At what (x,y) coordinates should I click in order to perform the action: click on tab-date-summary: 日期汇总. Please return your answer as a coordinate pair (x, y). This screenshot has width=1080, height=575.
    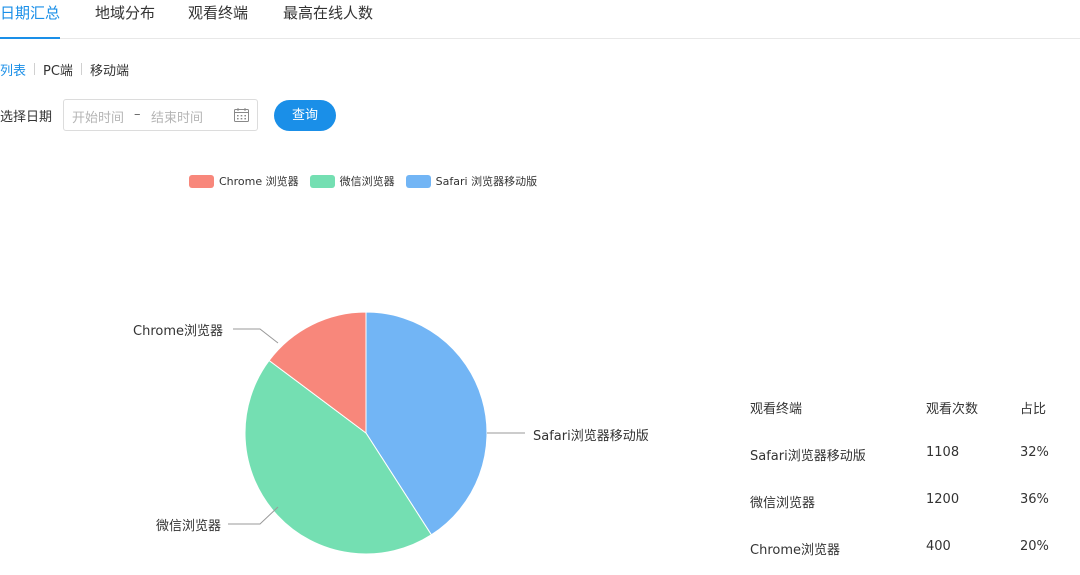
    Looking at the image, I should click on (30, 22).